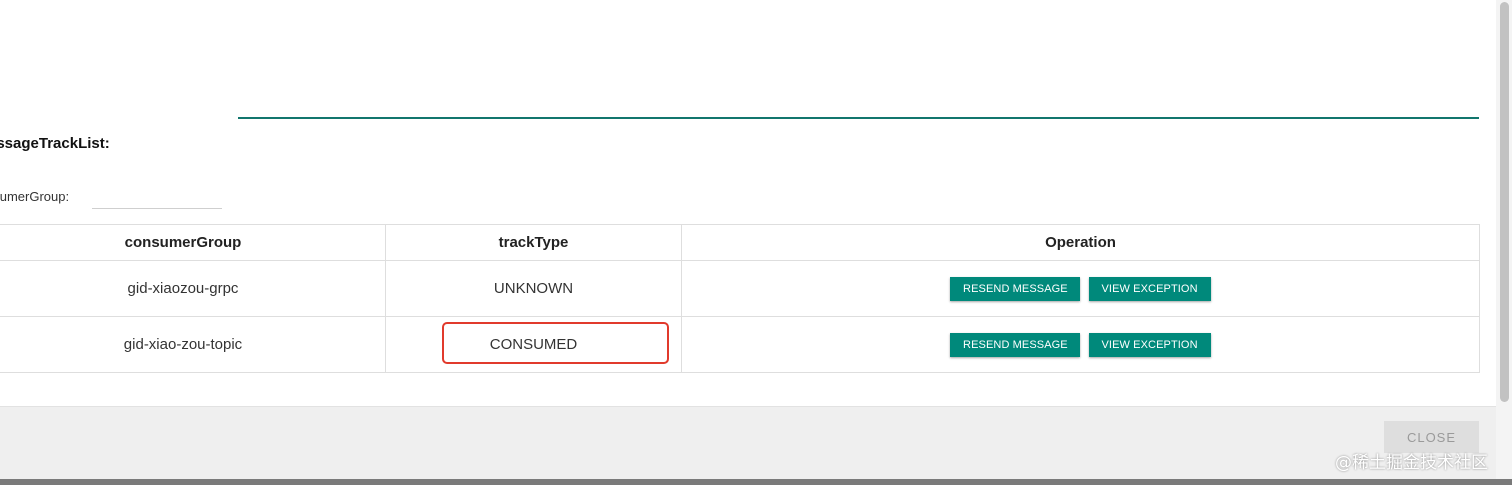  I want to click on consumer-group-filter-label: nsumerGroup:, so click(35, 196).